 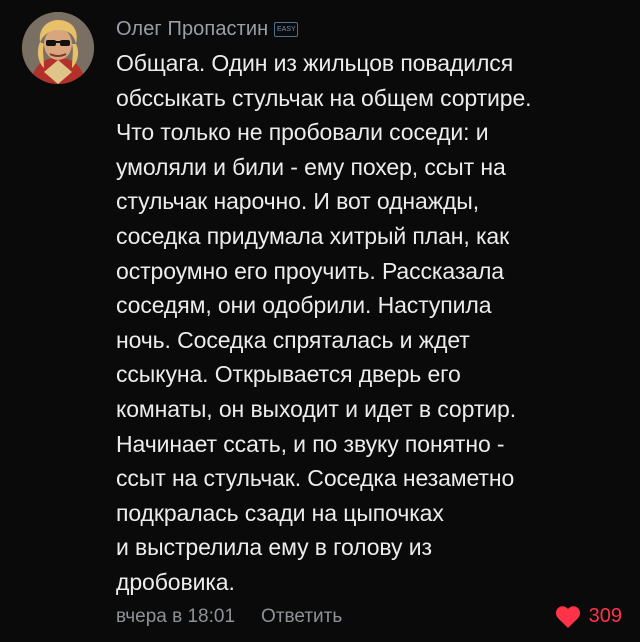 What do you see at coordinates (567, 616) in the screenshot?
I see `heart-icon` at bounding box center [567, 616].